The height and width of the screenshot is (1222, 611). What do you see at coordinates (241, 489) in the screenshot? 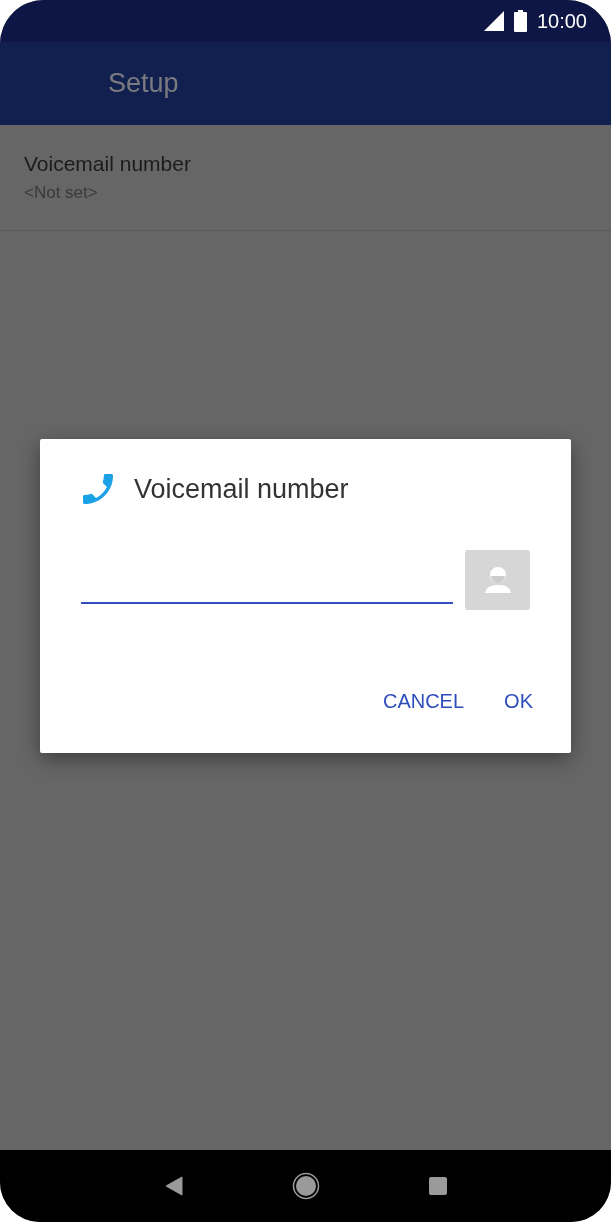
I see `dialog-title: Voicemail number` at bounding box center [241, 489].